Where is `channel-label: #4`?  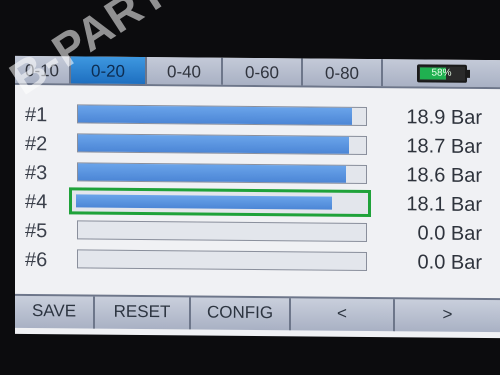 channel-label: #4 is located at coordinates (36, 202).